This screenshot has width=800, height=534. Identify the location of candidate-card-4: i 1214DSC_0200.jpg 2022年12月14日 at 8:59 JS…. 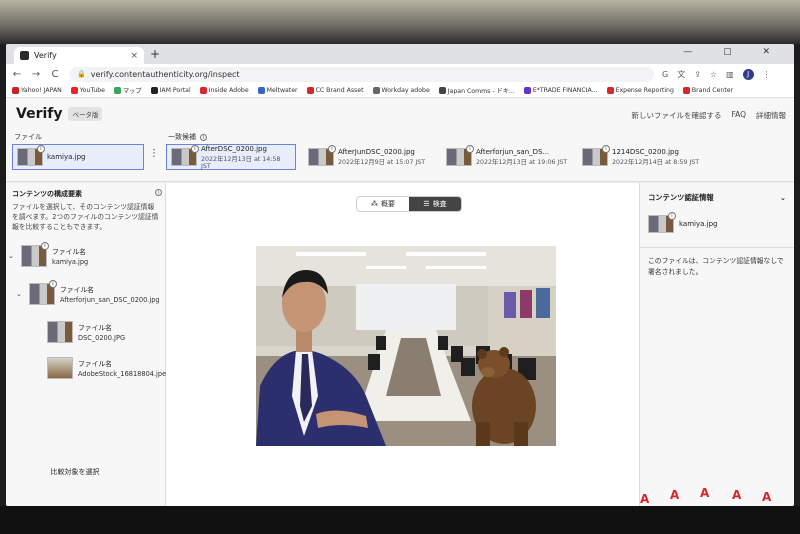
(643, 157).